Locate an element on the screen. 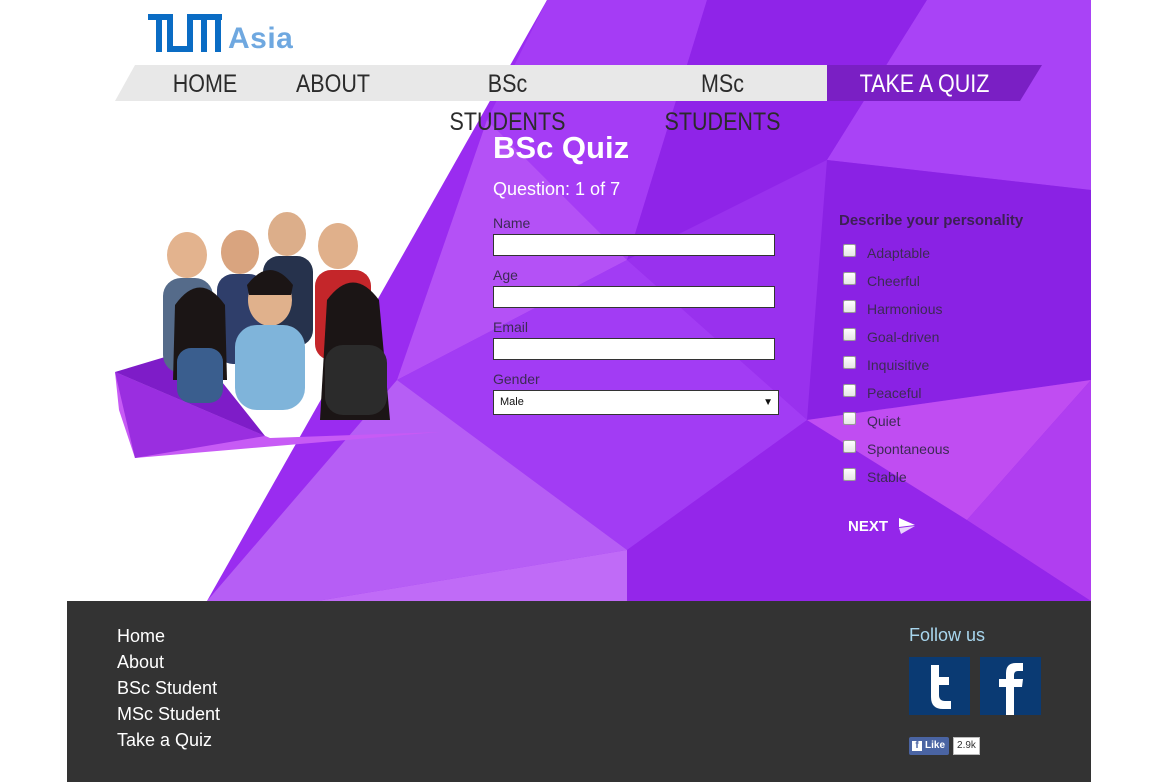  footer-link-bsc-student: BSc Student is located at coordinates (167, 688).